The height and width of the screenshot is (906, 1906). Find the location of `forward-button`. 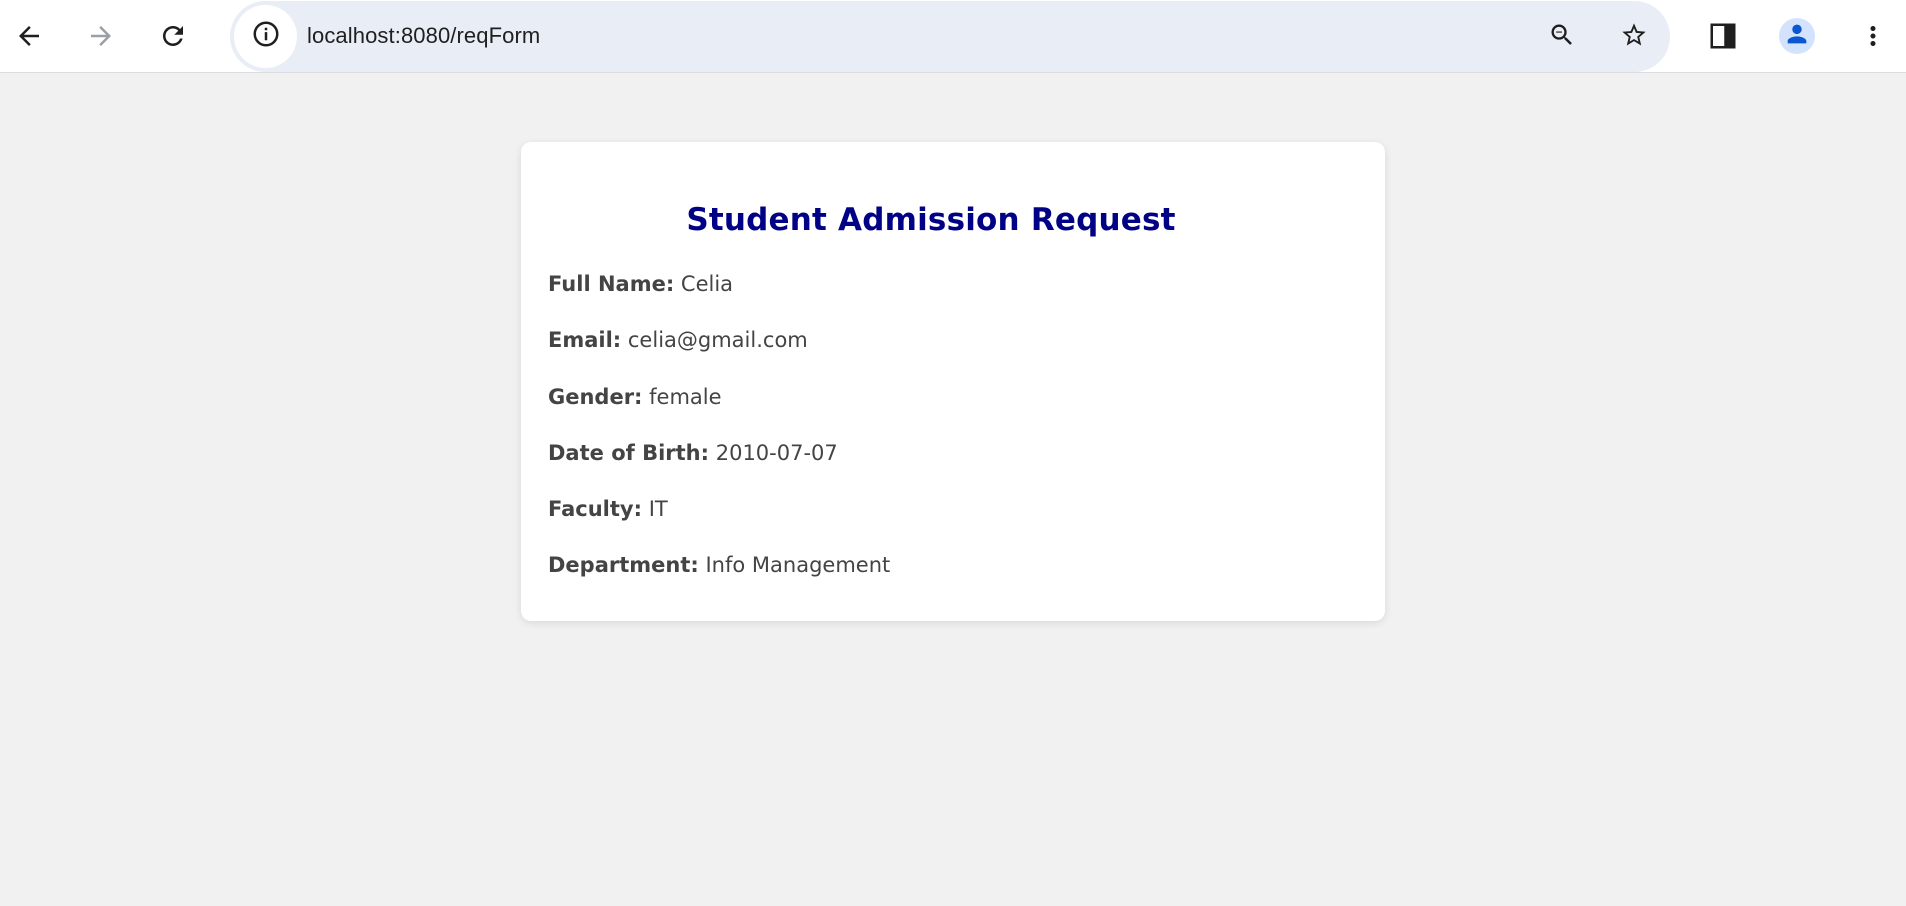

forward-button is located at coordinates (101, 36).